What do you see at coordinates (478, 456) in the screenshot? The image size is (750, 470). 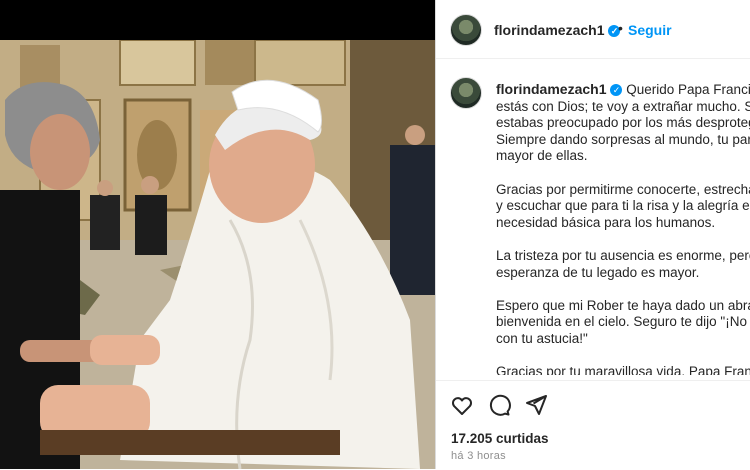 I see `post-time: há 3 horas` at bounding box center [478, 456].